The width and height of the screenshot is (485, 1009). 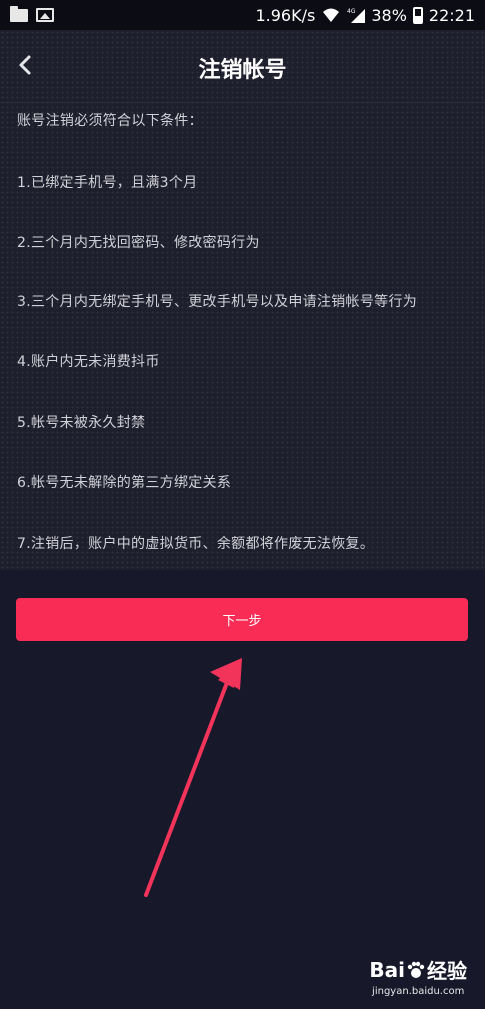 What do you see at coordinates (389, 15) in the screenshot?
I see `battery-percent: 38%` at bounding box center [389, 15].